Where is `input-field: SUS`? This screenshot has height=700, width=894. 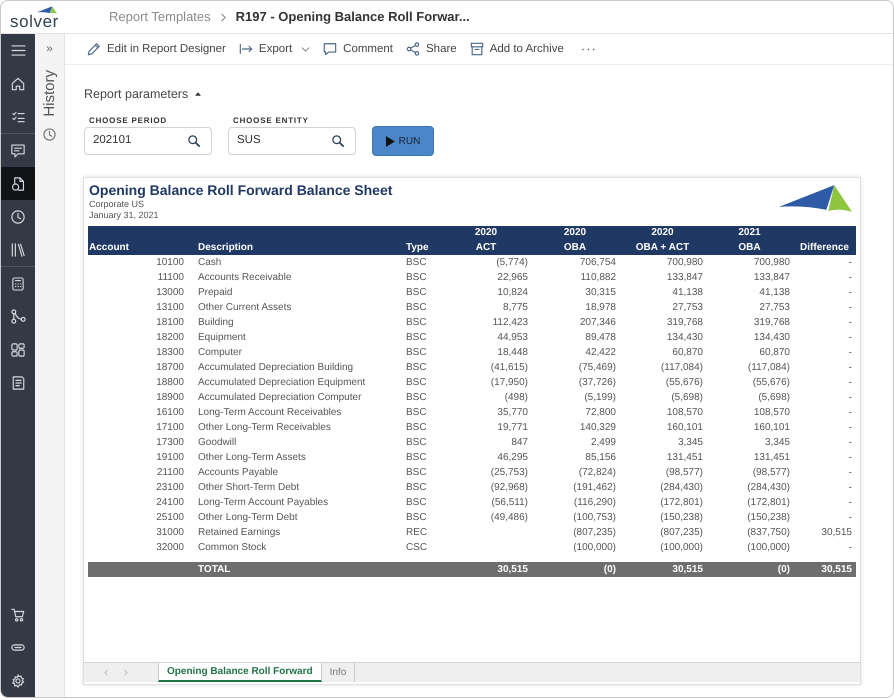
input-field: SUS is located at coordinates (292, 141).